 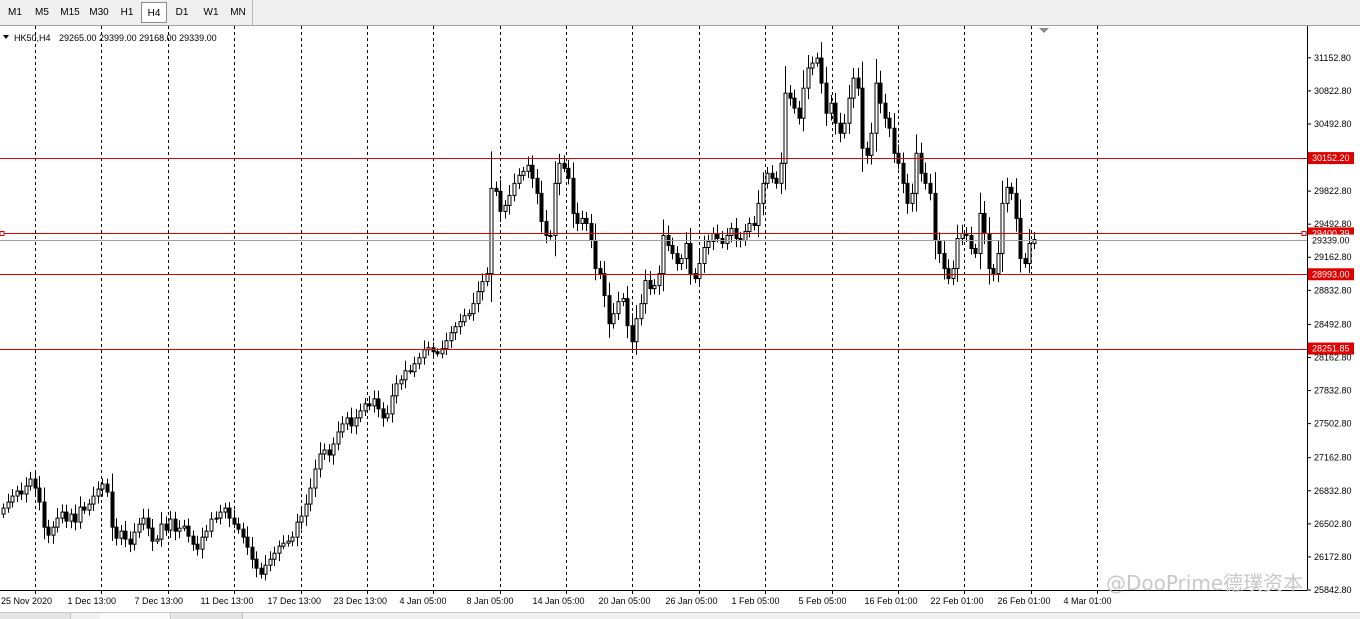 What do you see at coordinates (957, 601) in the screenshot?
I see `time-tick-label: 22 Feb 01:00` at bounding box center [957, 601].